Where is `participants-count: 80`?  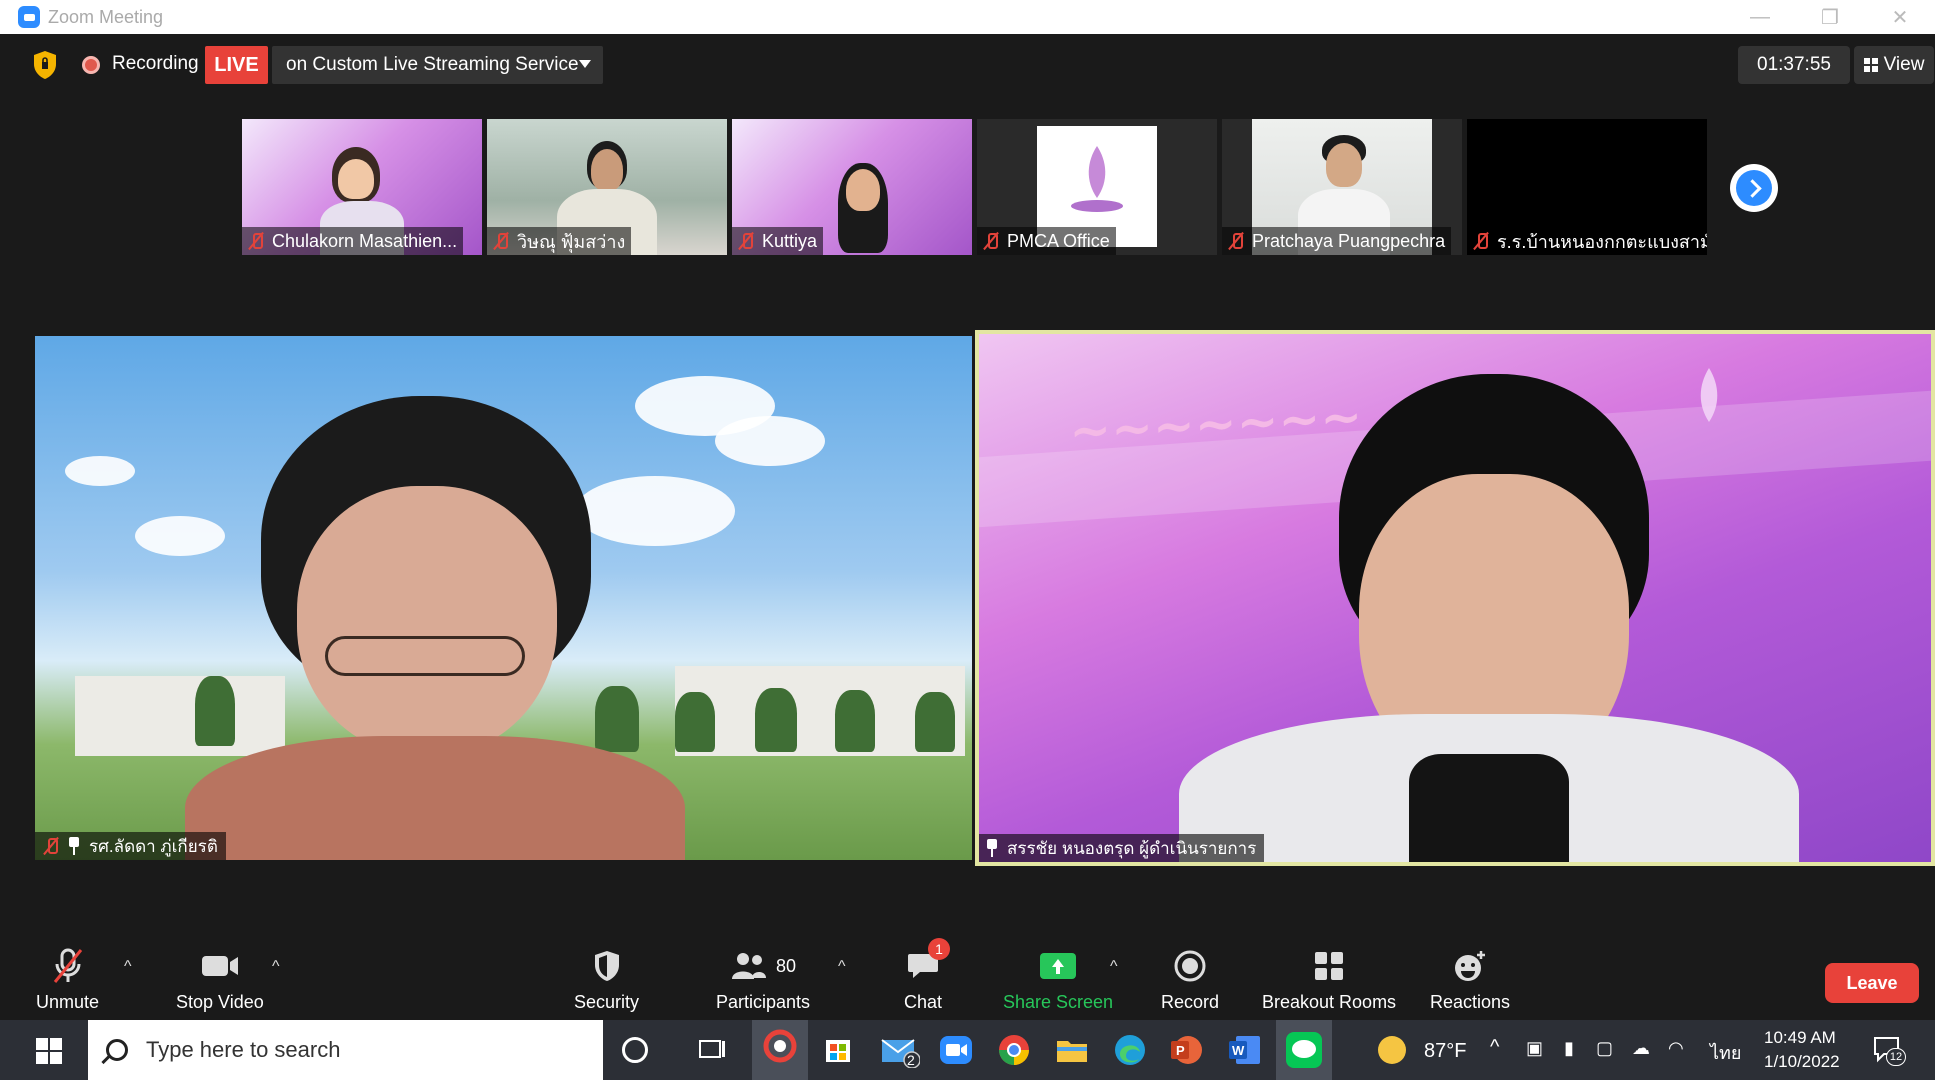
participants-count: 80 is located at coordinates (786, 965).